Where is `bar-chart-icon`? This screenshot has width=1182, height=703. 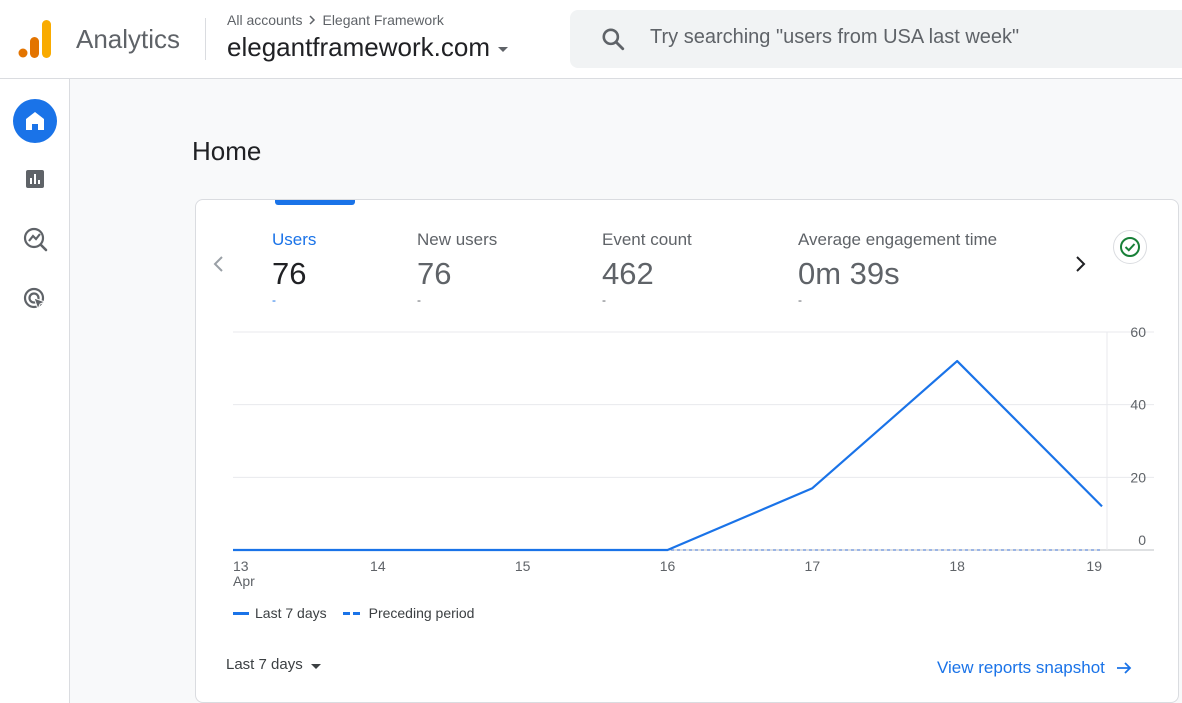
bar-chart-icon is located at coordinates (35, 179).